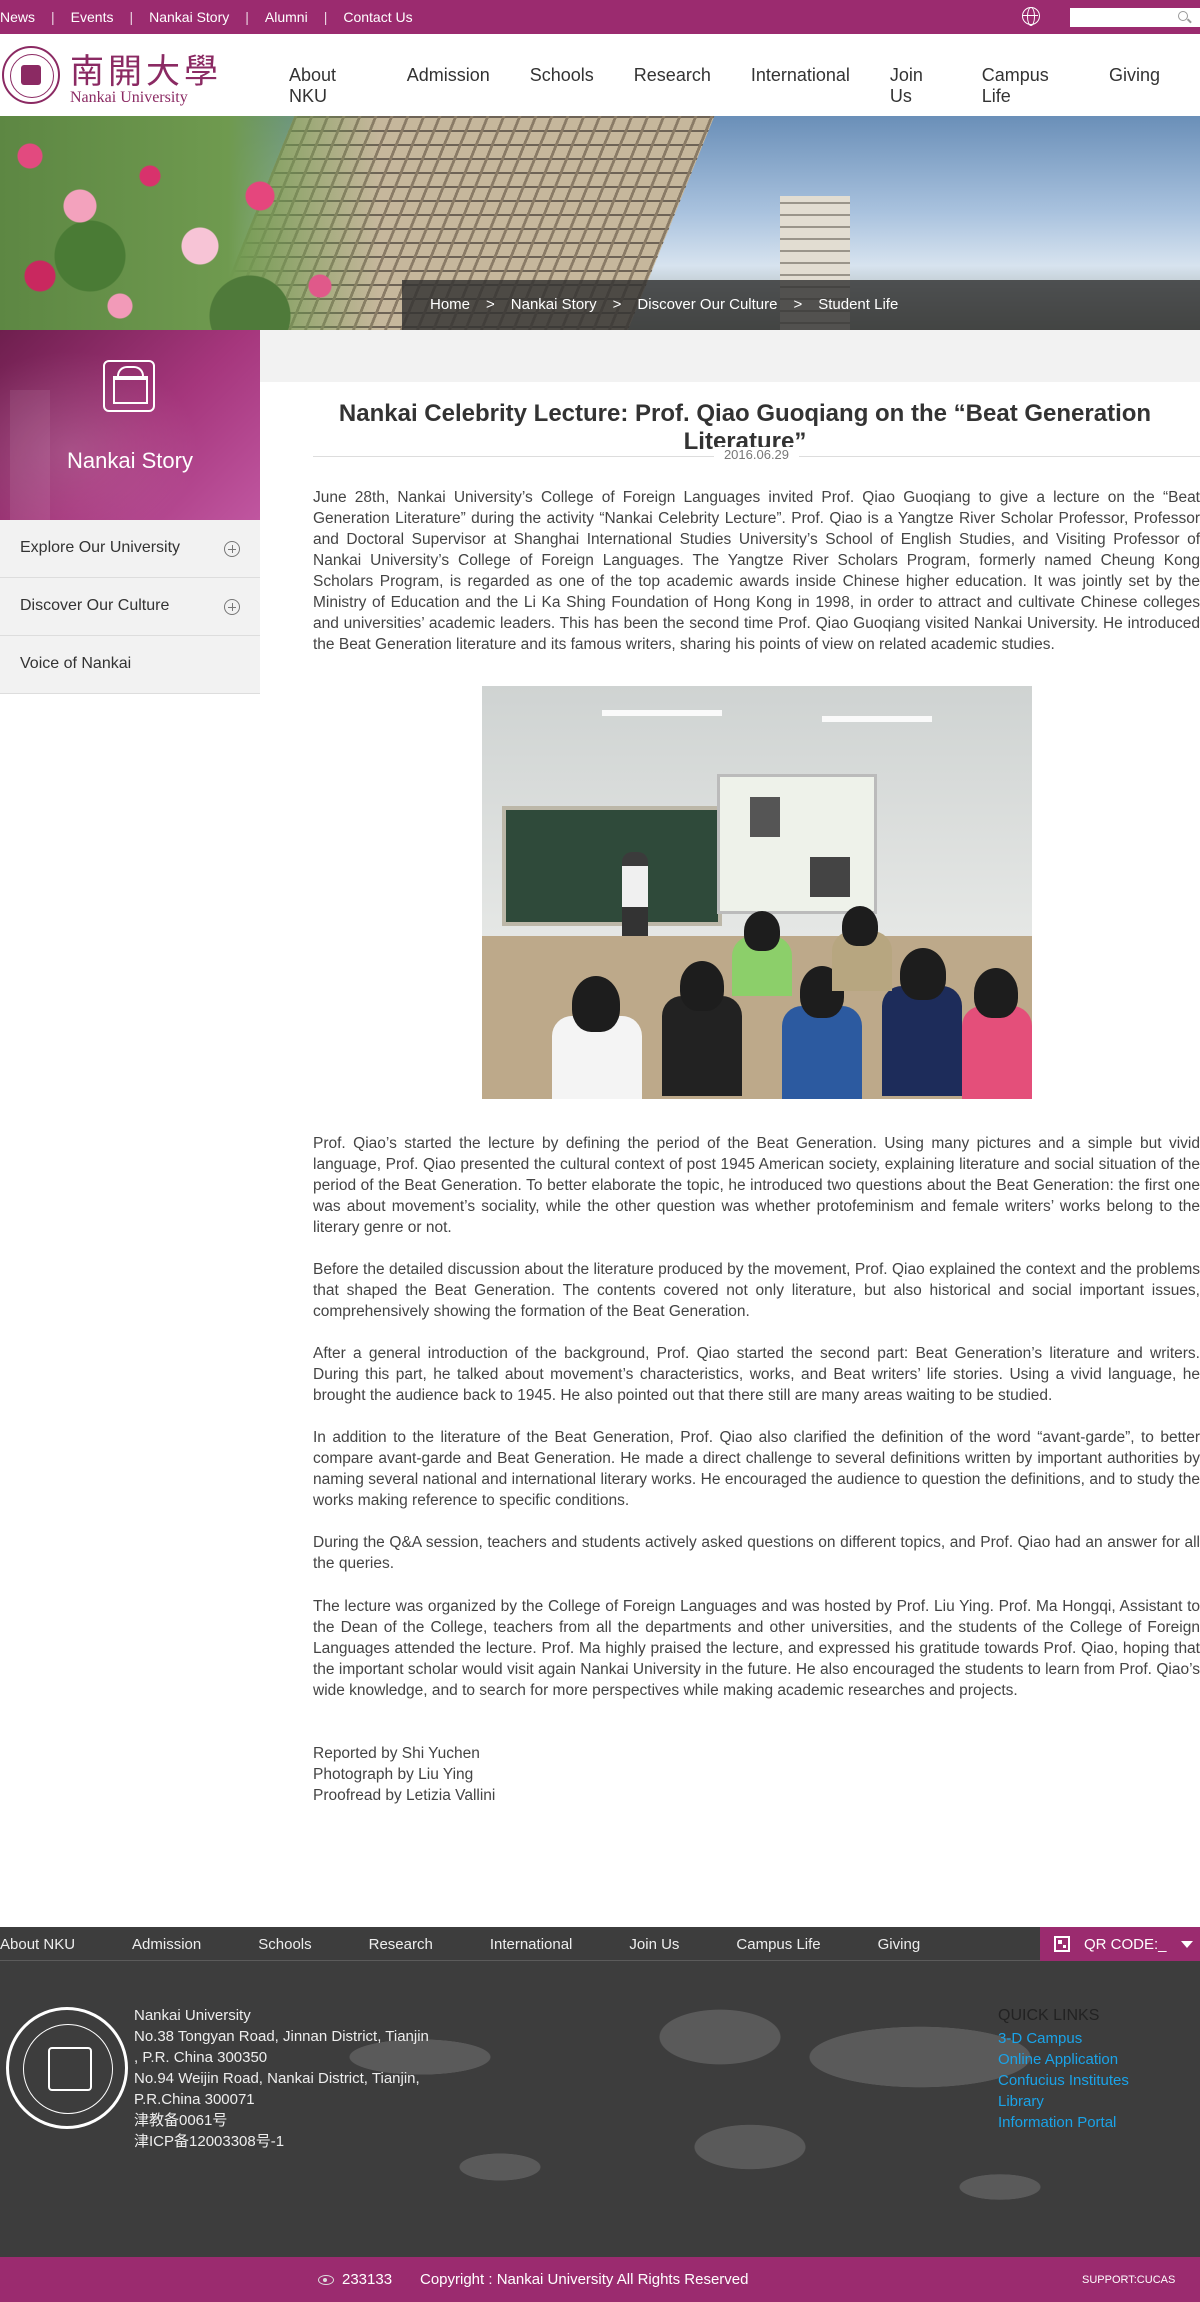 The image size is (1200, 2302). Describe the element at coordinates (1031, 16) in the screenshot. I see `globe-icon` at that location.